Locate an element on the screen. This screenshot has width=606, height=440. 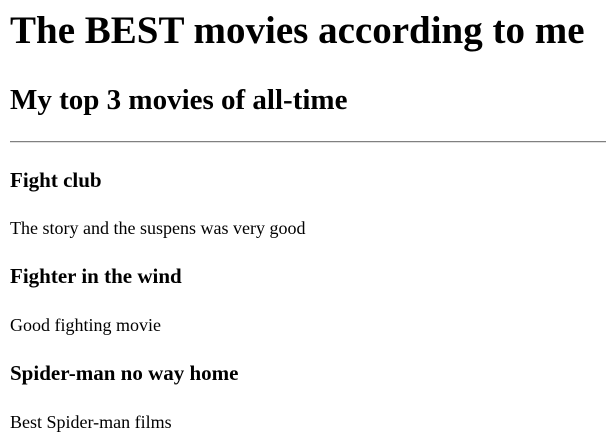
movie-description: Good fighting movie is located at coordinates (85, 325).